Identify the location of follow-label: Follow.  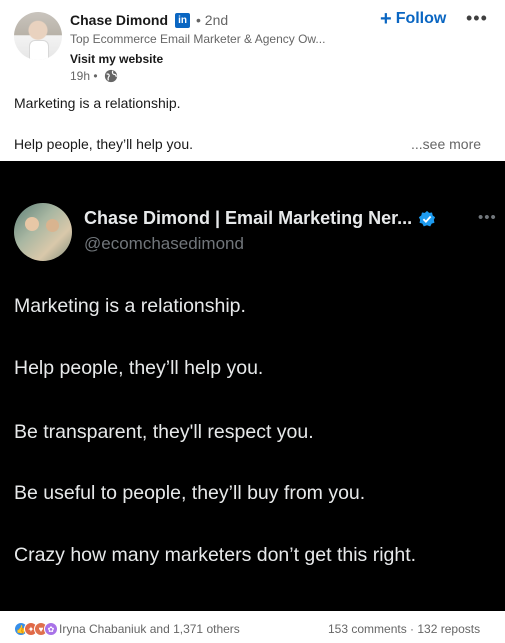
(421, 18).